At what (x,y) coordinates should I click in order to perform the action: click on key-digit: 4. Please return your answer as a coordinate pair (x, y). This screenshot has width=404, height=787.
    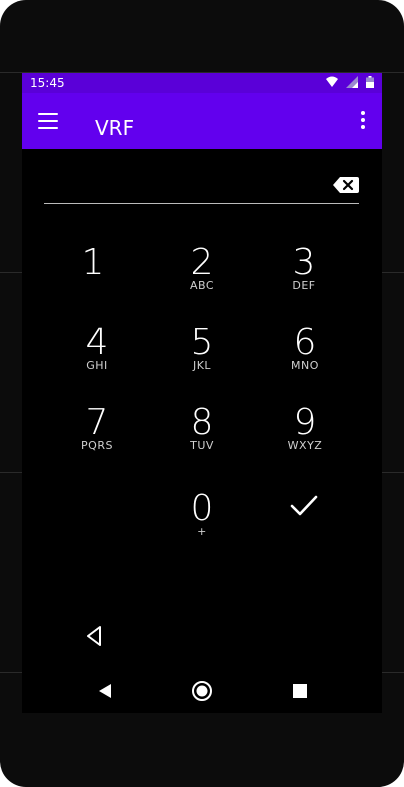
    Looking at the image, I should click on (97, 342).